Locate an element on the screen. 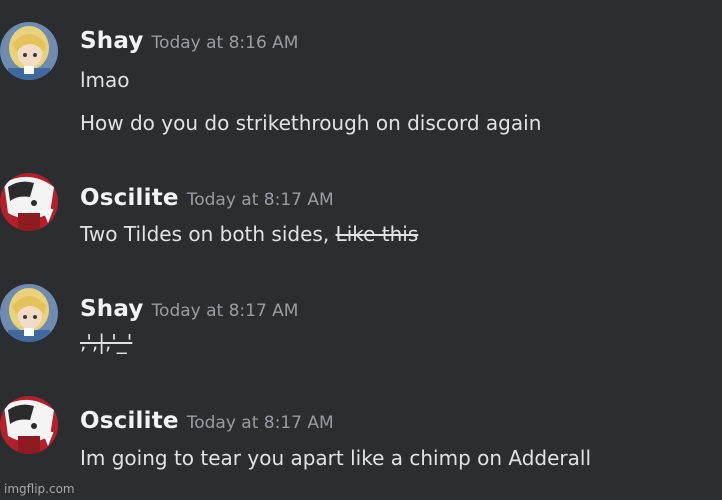  message-header: Shay Today at 8:16 AM is located at coordinates (189, 41).